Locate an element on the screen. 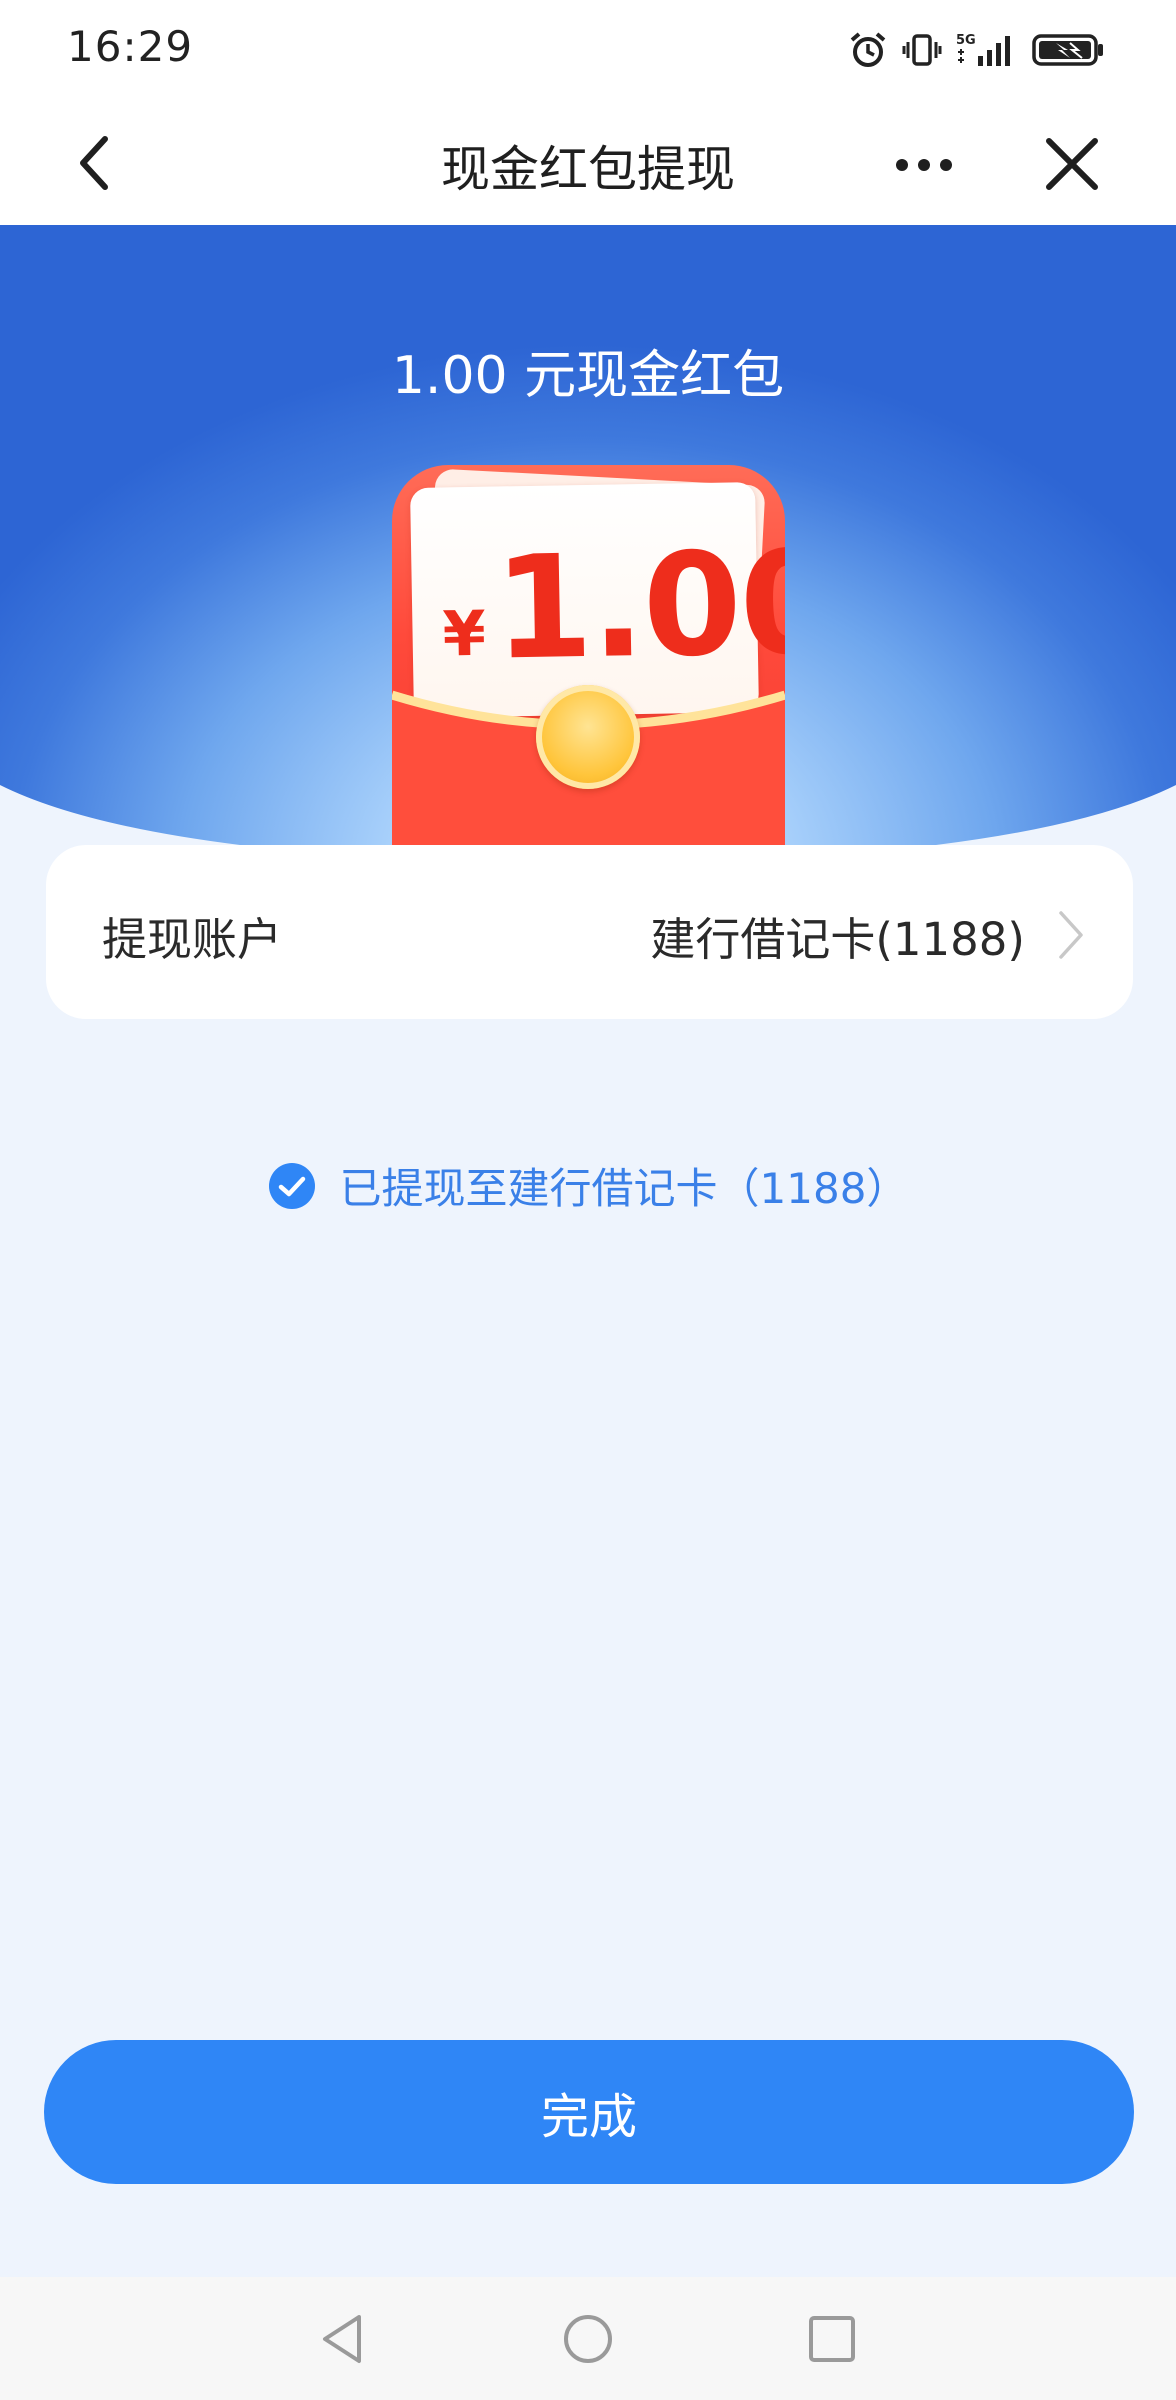 The width and height of the screenshot is (1176, 2400). navigation-bar: 现金红包提现 is located at coordinates (588, 162).